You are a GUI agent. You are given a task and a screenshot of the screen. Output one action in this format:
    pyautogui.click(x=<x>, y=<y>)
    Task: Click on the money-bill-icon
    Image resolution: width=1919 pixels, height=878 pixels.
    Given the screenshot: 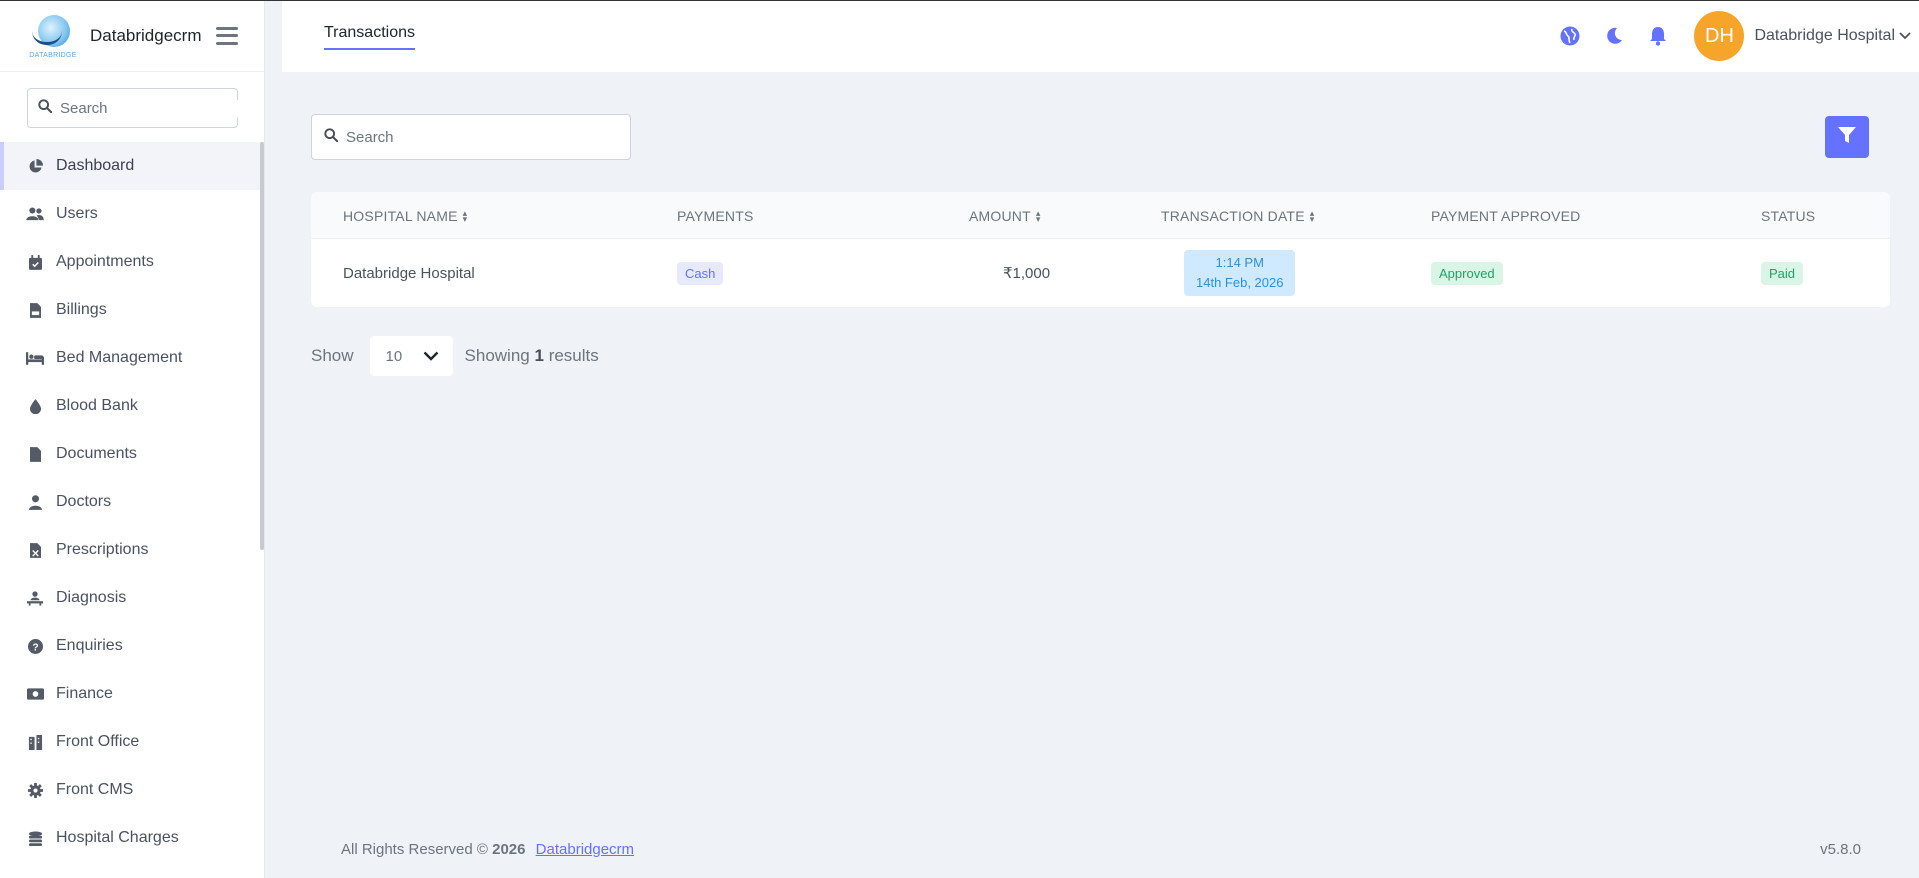 What is the action you would take?
    pyautogui.click(x=35, y=694)
    